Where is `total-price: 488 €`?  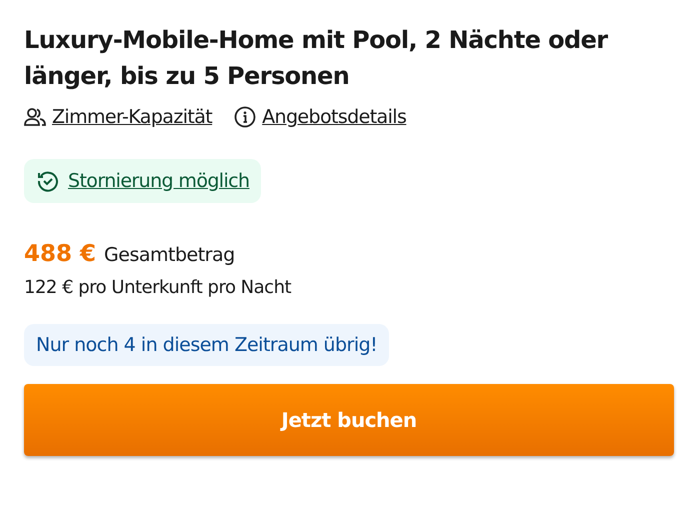
total-price: 488 € is located at coordinates (60, 254).